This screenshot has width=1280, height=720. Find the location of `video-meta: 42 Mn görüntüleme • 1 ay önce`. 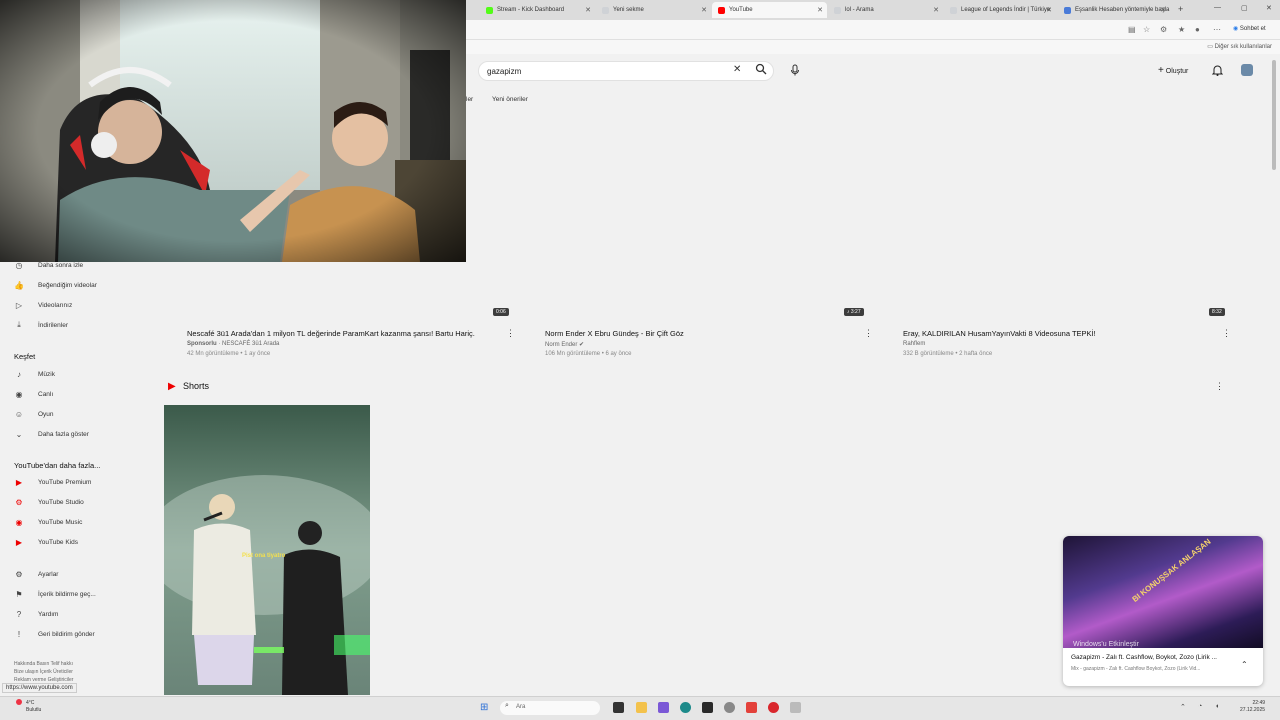

video-meta: 42 Mn görüntüleme • 1 ay önce is located at coordinates (229, 354).